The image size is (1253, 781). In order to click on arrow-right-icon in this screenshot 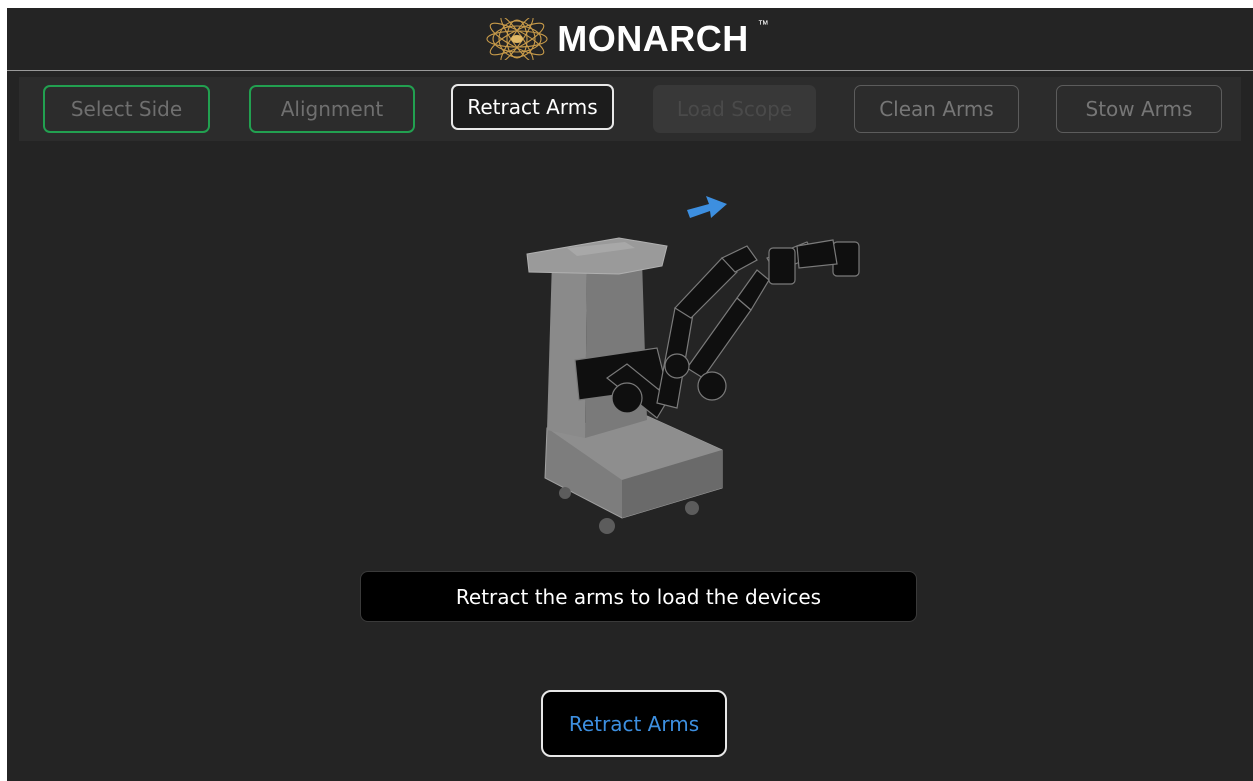, I will do `click(707, 207)`.